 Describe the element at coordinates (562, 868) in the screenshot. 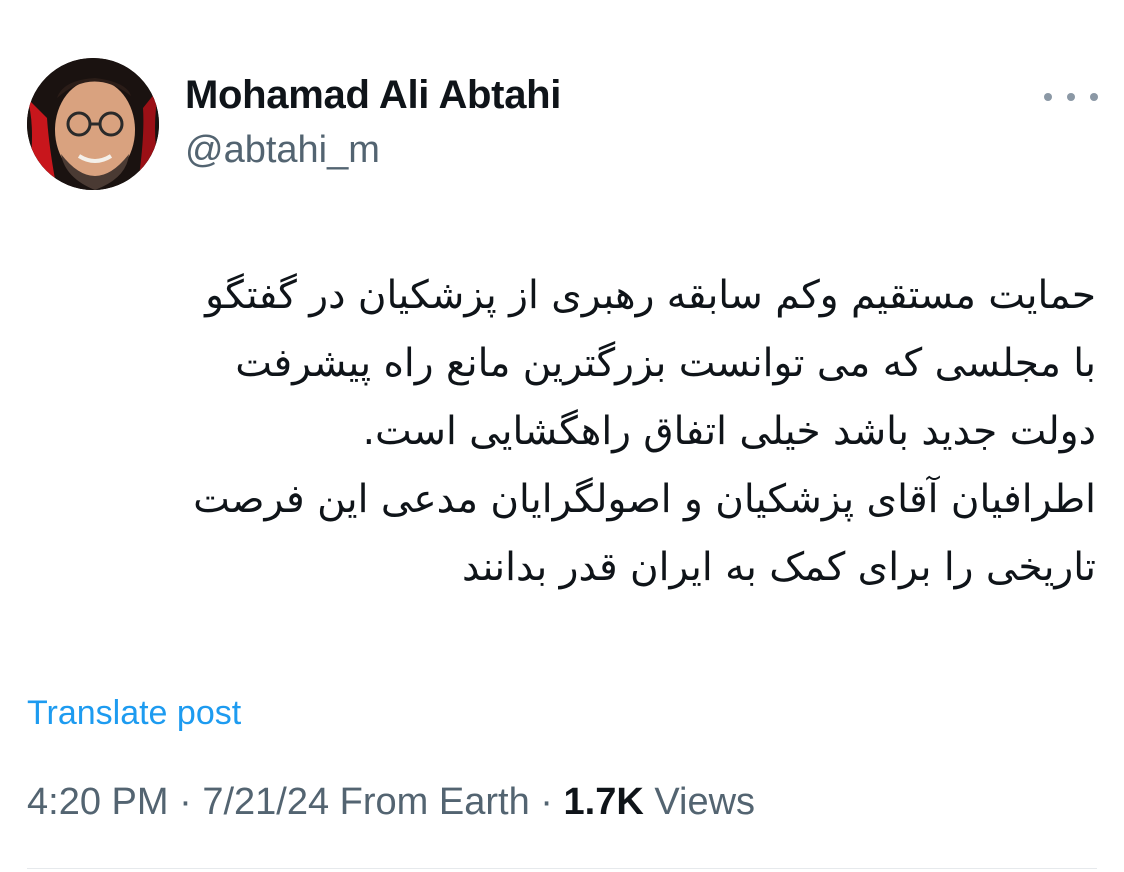

I see `divider` at that location.